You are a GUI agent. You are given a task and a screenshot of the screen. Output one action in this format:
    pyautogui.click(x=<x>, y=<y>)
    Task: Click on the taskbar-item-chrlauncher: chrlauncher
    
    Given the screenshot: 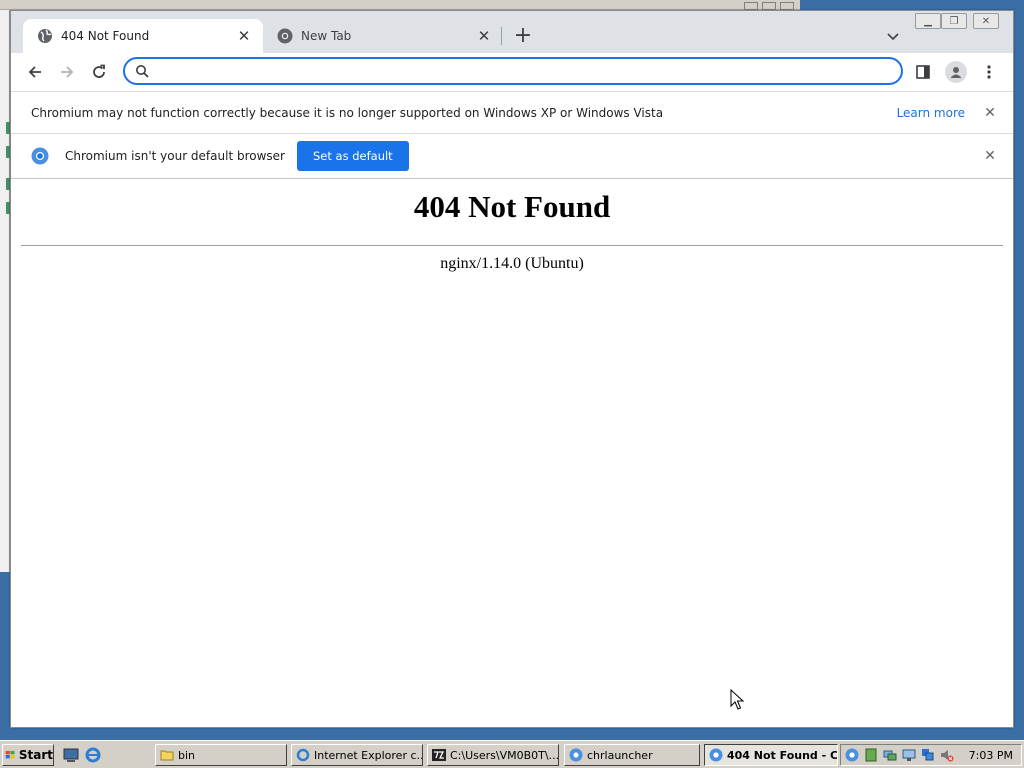 What is the action you would take?
    pyautogui.click(x=632, y=755)
    